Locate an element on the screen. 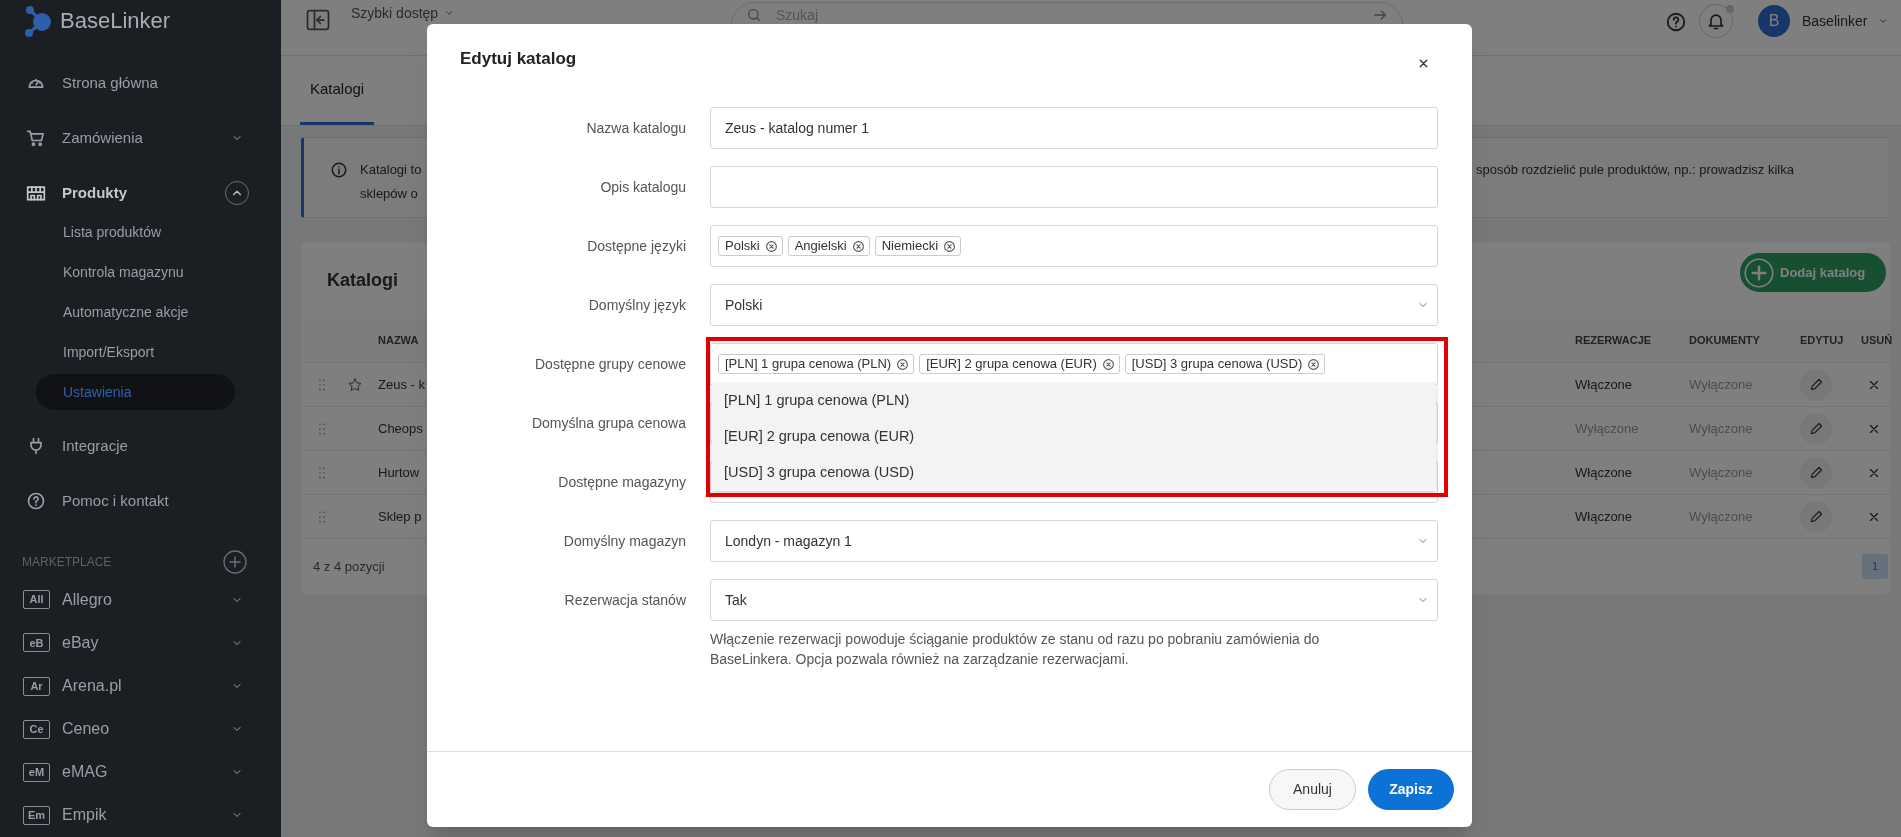  column-header: EDYTUJ is located at coordinates (1822, 341).